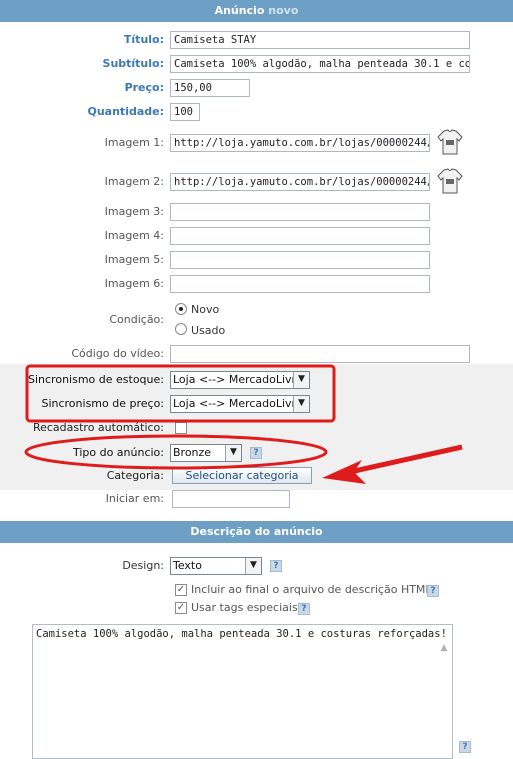 The height and width of the screenshot is (759, 513). Describe the element at coordinates (256, 532) in the screenshot. I see `description-header: Descrição do anúncio` at that location.